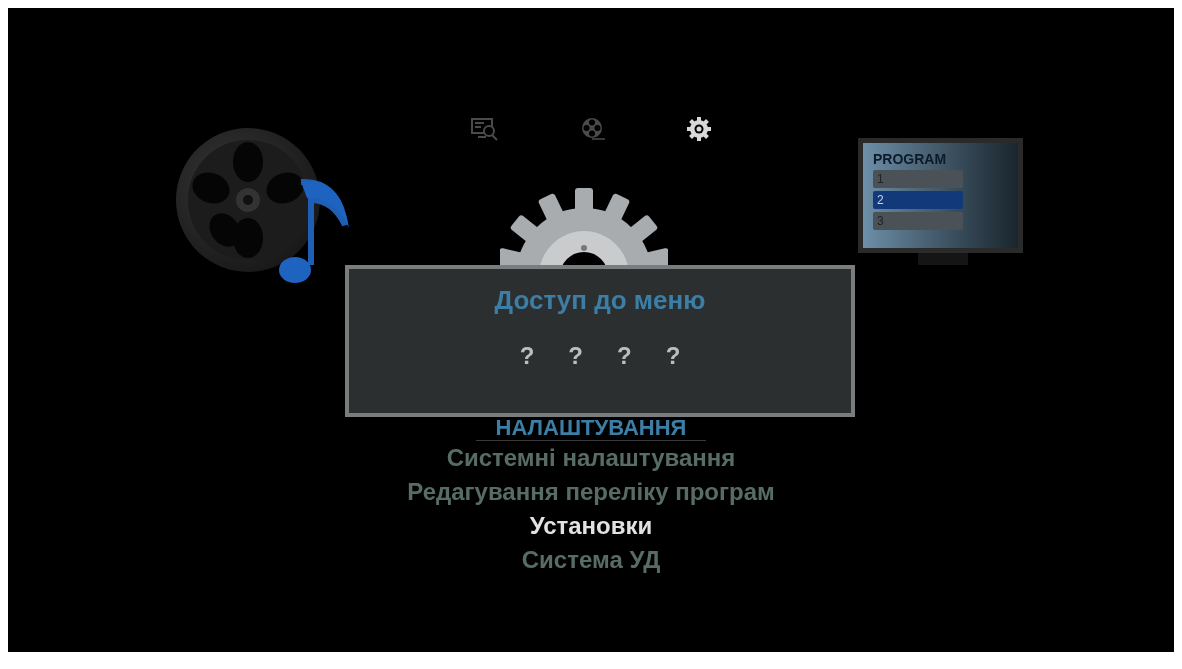  Describe the element at coordinates (591, 492) in the screenshot. I see `menu-item: Редагування переліку програм` at that location.